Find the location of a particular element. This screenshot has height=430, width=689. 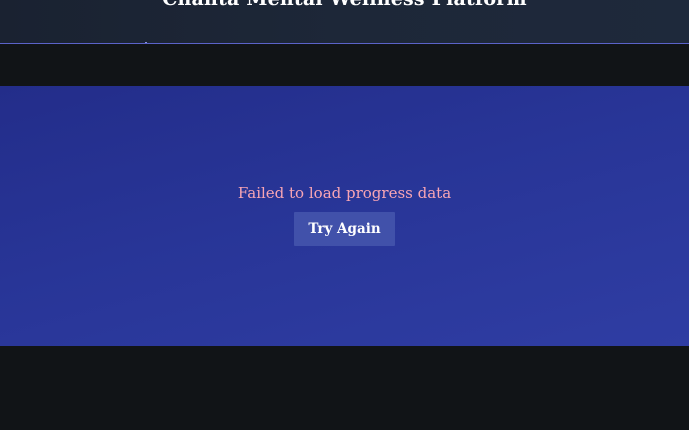

app-title: Chahta Mental Wellness Platform is located at coordinates (344, 5).